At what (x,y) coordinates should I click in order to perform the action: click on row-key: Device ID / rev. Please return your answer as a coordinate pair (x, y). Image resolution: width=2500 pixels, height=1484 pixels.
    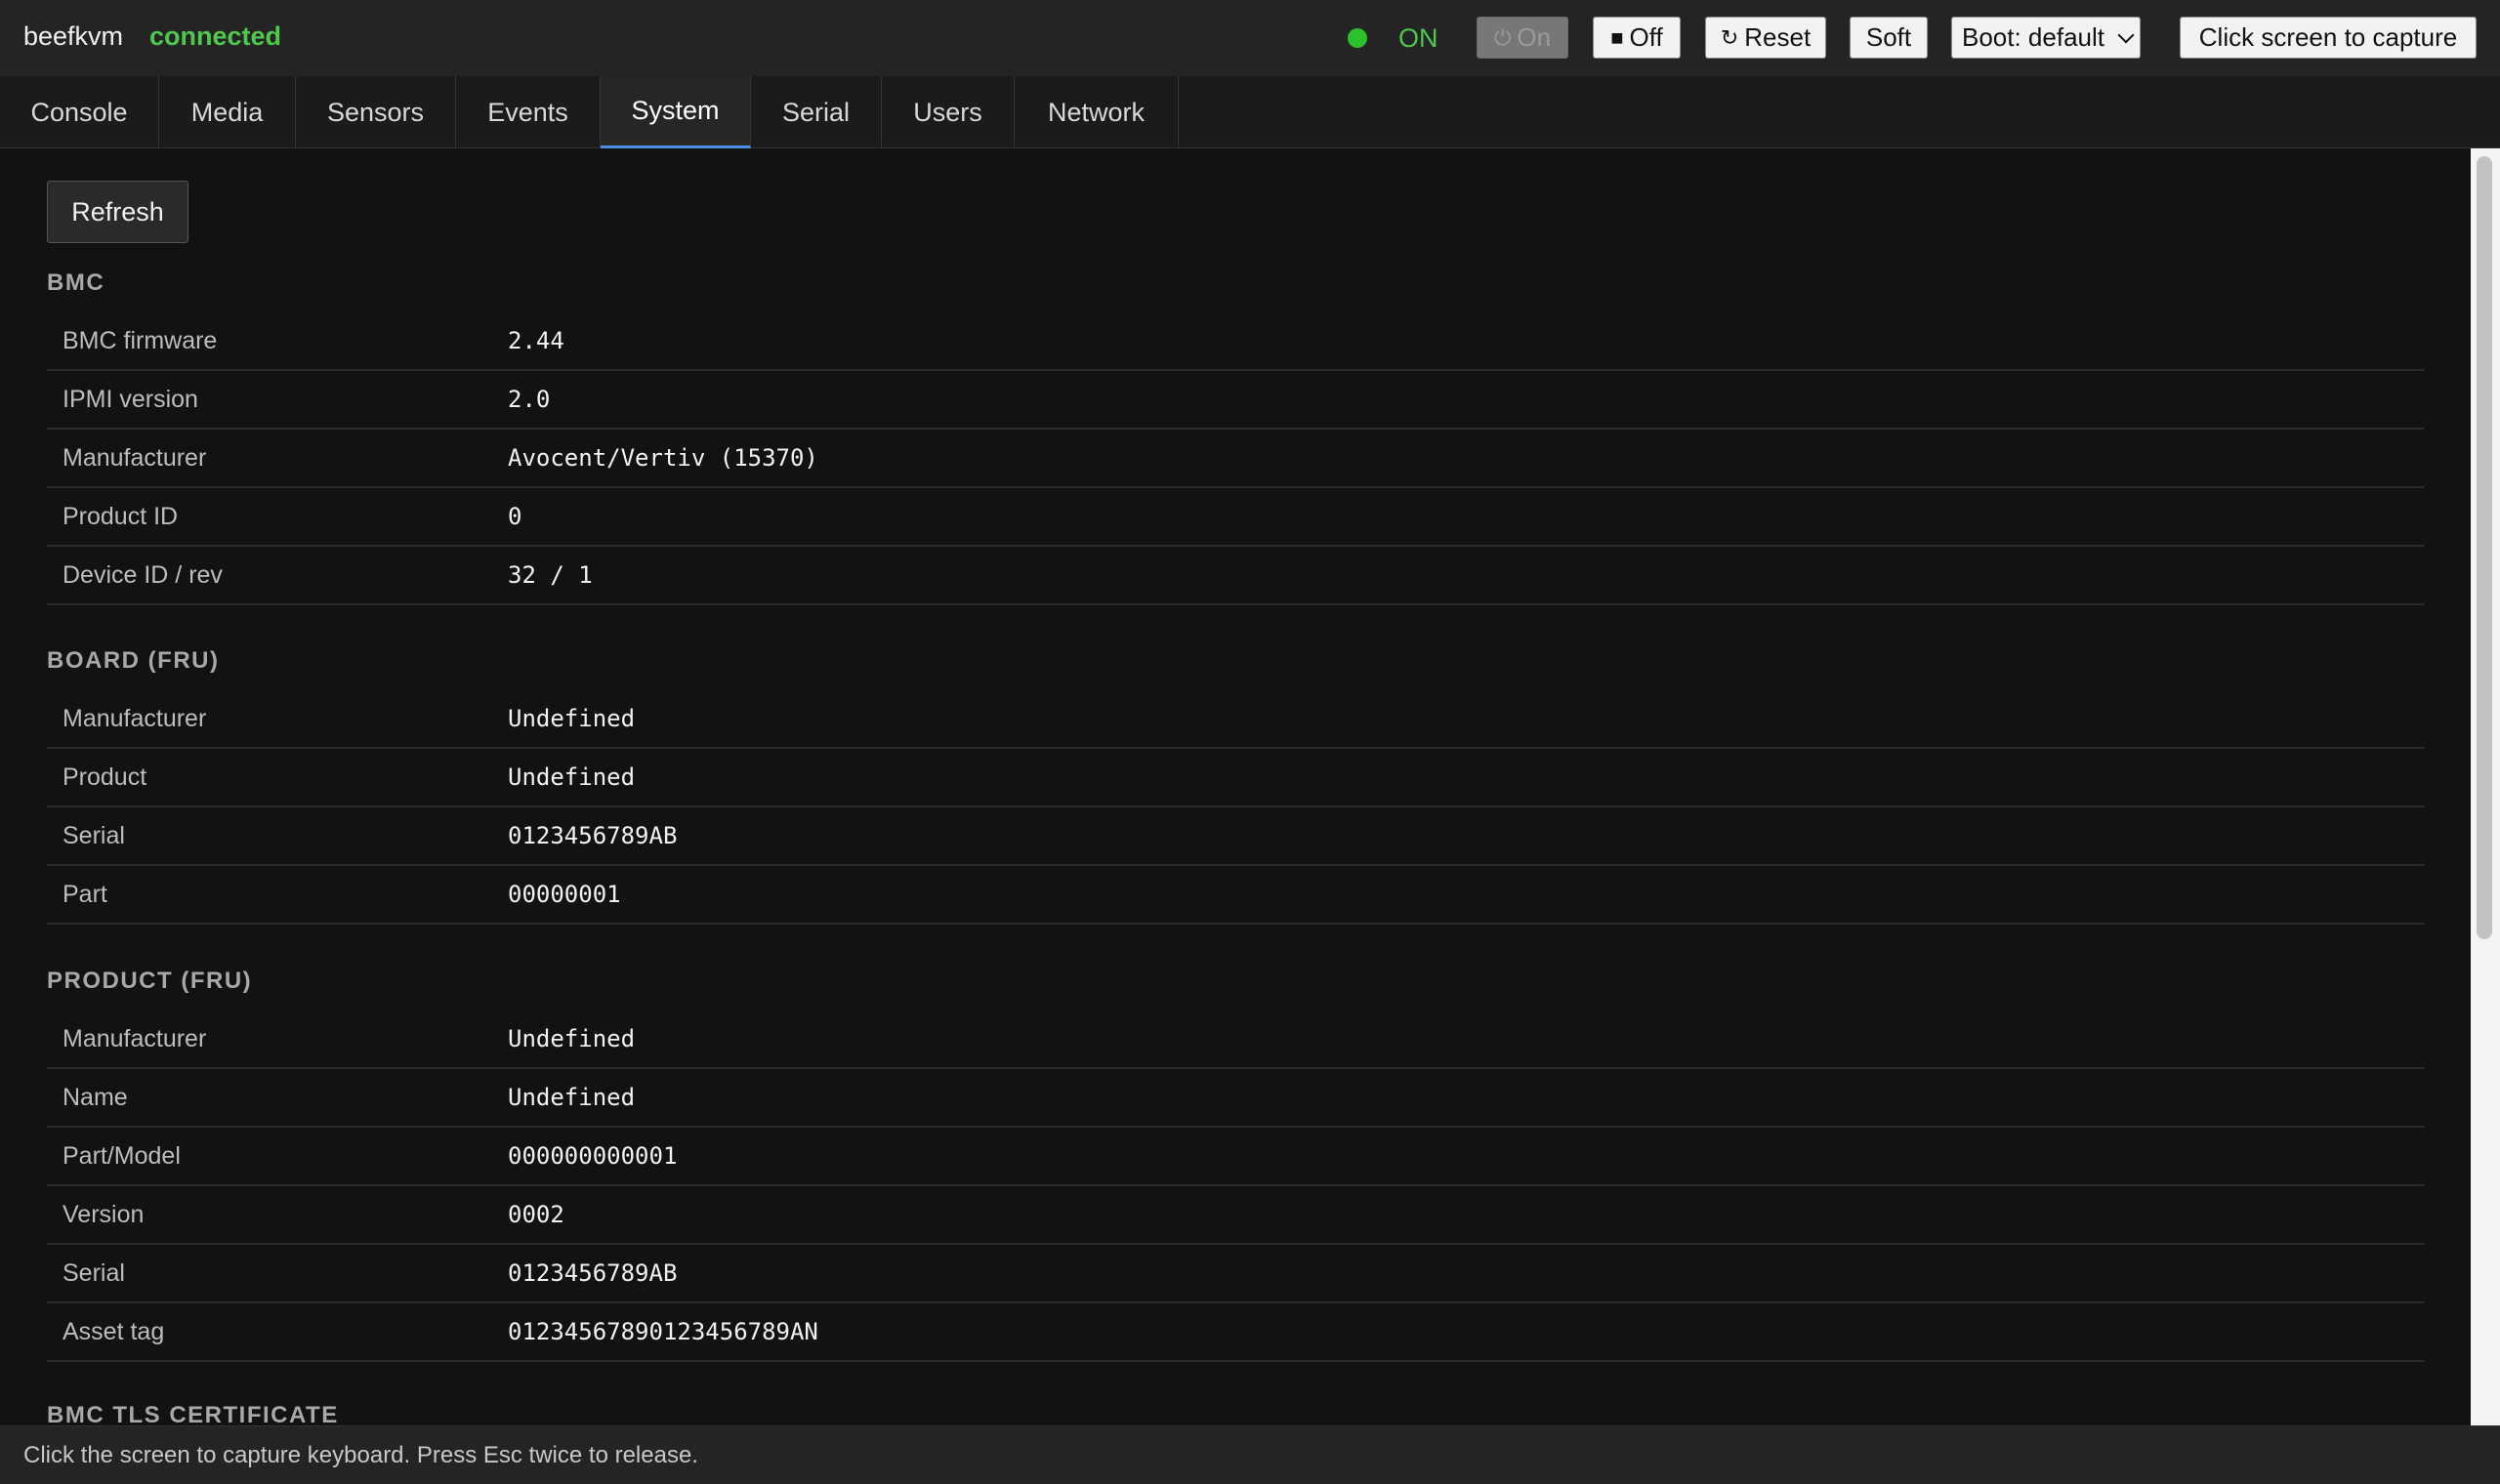
    Looking at the image, I should click on (143, 575).